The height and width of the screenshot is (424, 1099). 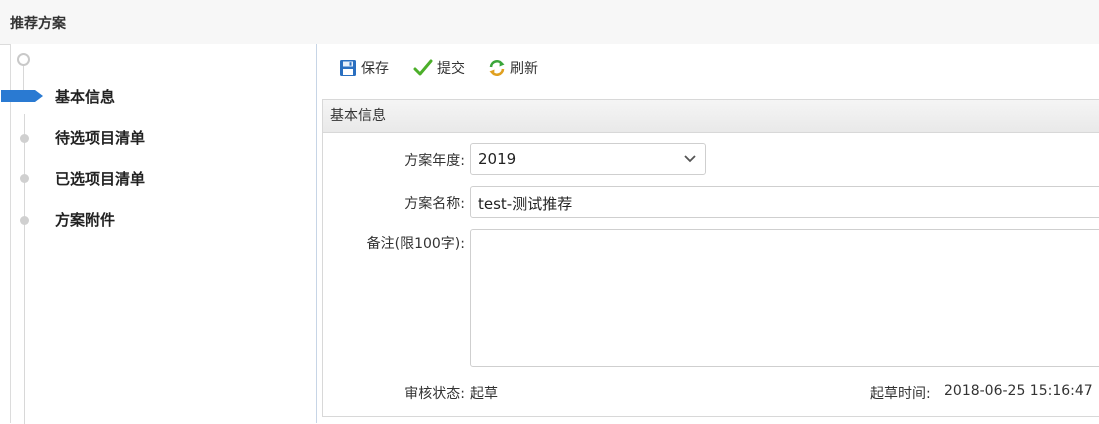 What do you see at coordinates (690, 159) in the screenshot?
I see `chevron-down-icon` at bounding box center [690, 159].